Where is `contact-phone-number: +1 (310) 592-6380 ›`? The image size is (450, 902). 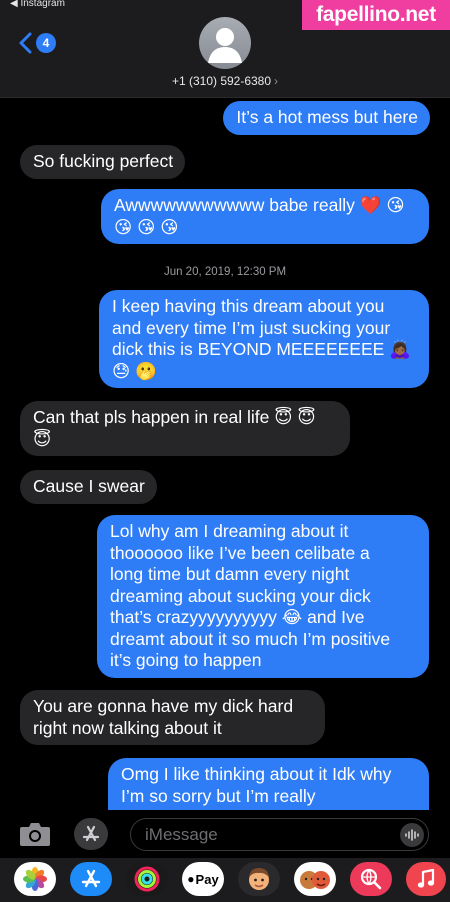 contact-phone-number: +1 (310) 592-6380 › is located at coordinates (225, 81).